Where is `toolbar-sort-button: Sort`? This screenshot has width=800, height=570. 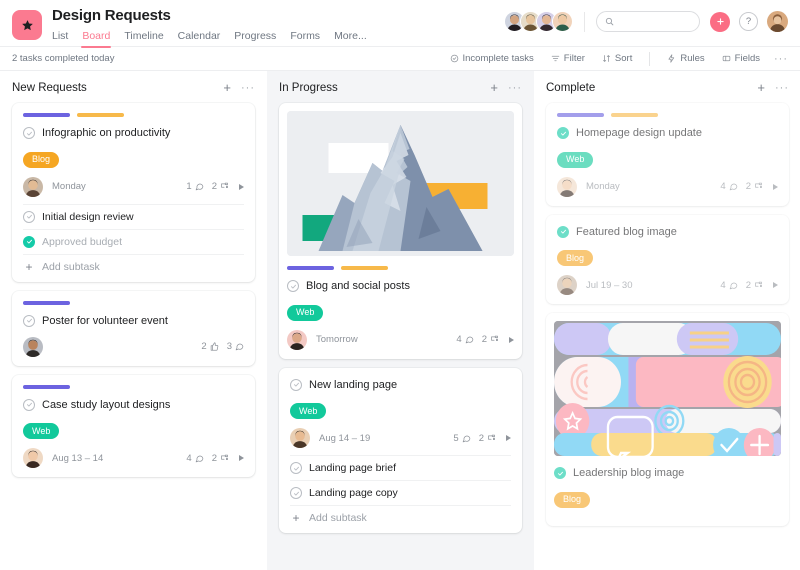
toolbar-sort-button: Sort is located at coordinates (617, 58).